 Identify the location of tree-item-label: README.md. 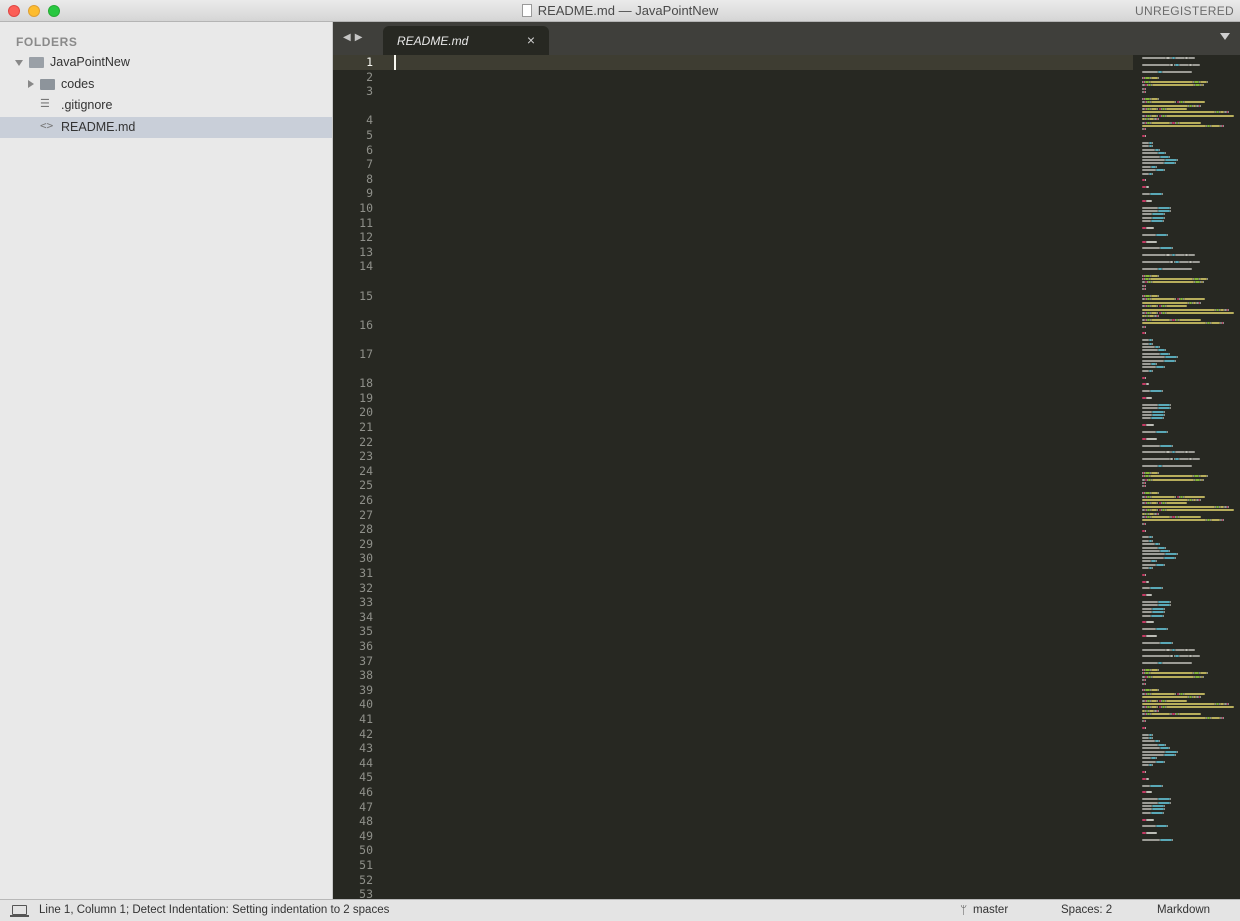
(98, 127).